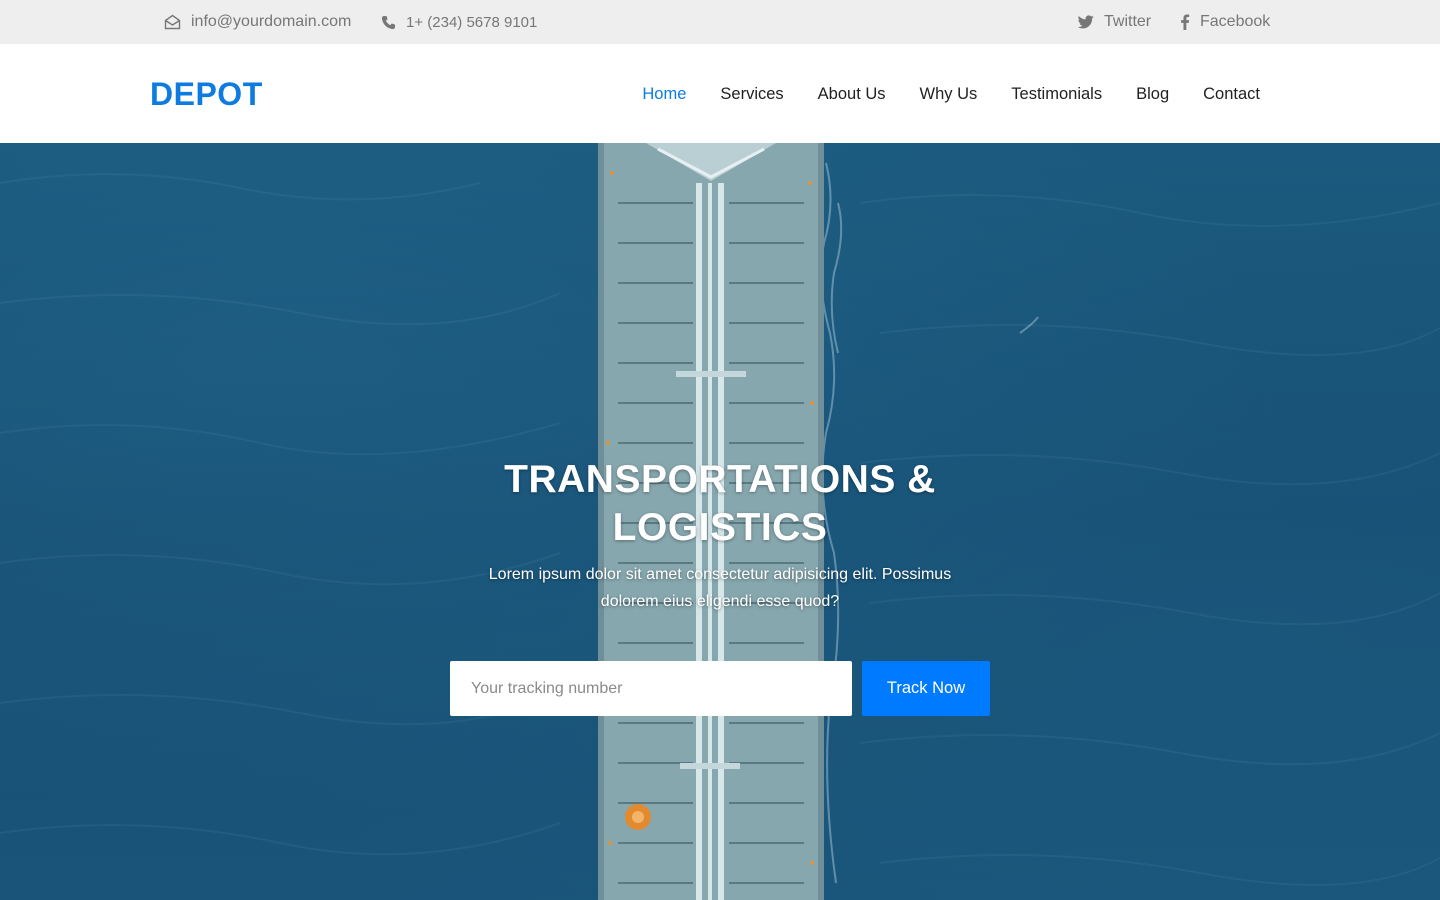  What do you see at coordinates (1185, 22) in the screenshot?
I see `facebook-icon` at bounding box center [1185, 22].